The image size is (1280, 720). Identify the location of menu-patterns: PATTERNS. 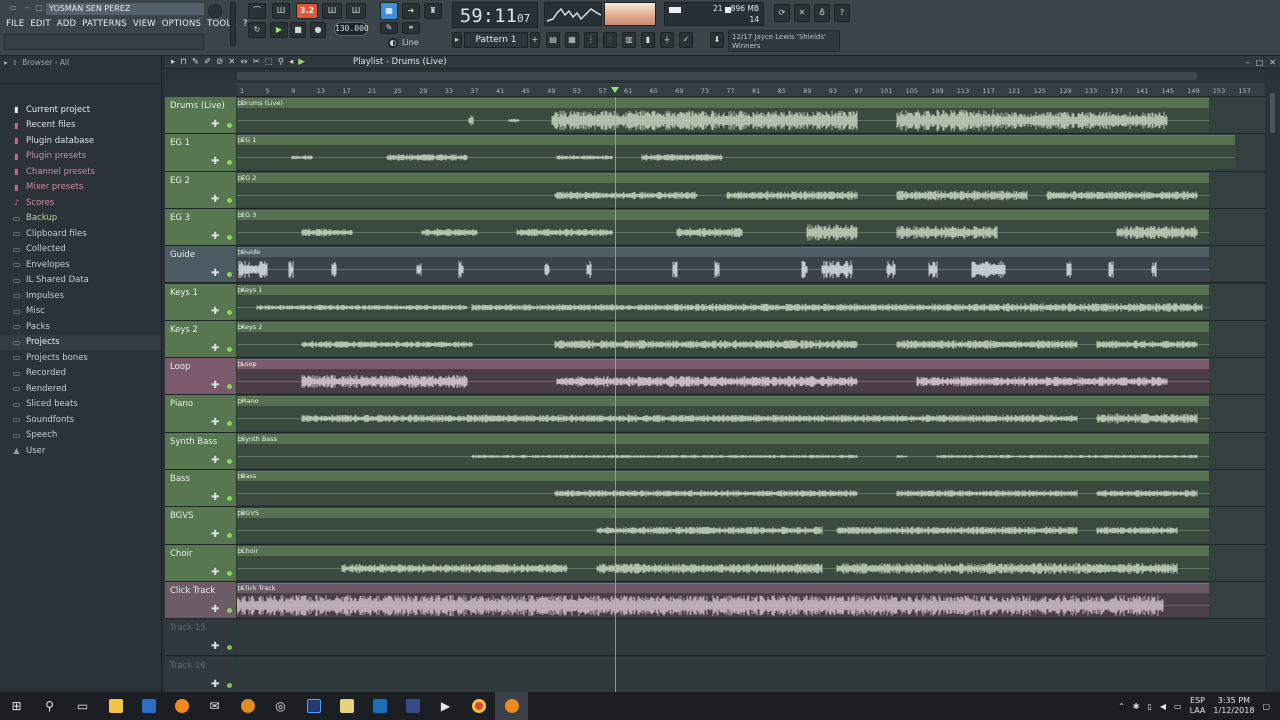
(104, 24).